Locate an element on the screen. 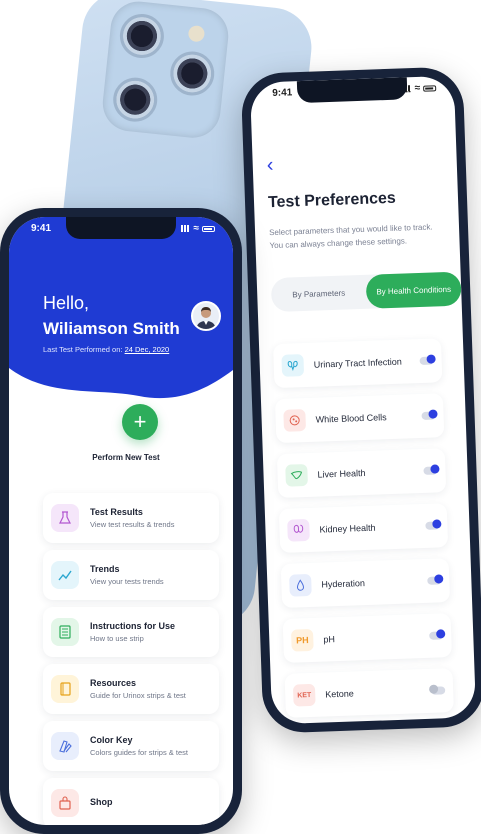 The height and width of the screenshot is (834, 481). perform-test-label: Perform New Test is located at coordinates (126, 457).